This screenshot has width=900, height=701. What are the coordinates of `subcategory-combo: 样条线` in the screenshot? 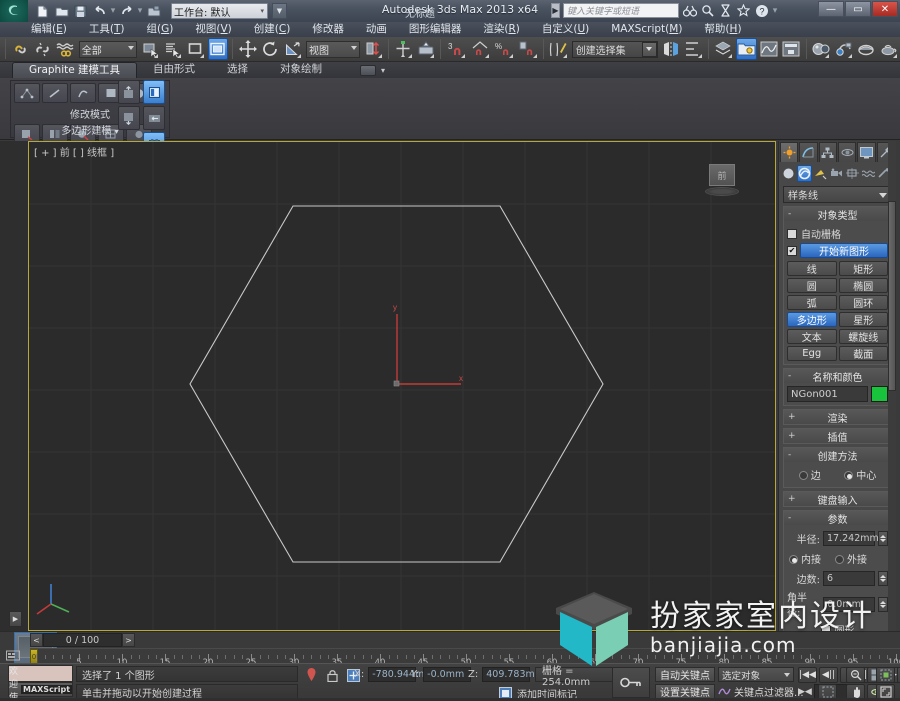 It's located at (837, 194).